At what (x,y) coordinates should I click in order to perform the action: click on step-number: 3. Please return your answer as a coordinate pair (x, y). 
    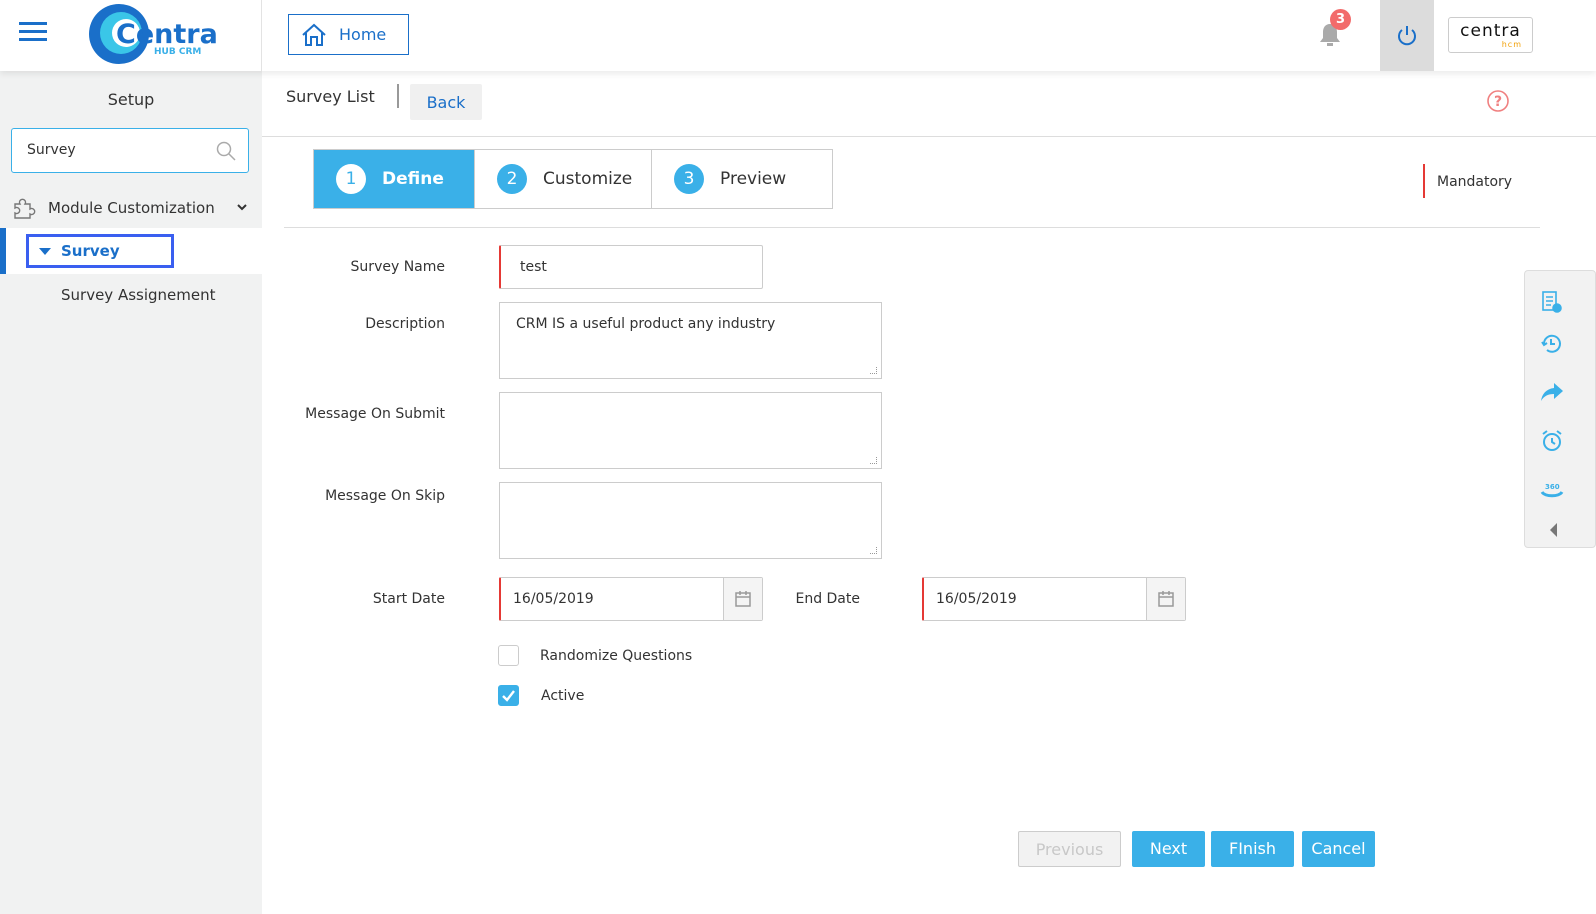
    Looking at the image, I should click on (689, 179).